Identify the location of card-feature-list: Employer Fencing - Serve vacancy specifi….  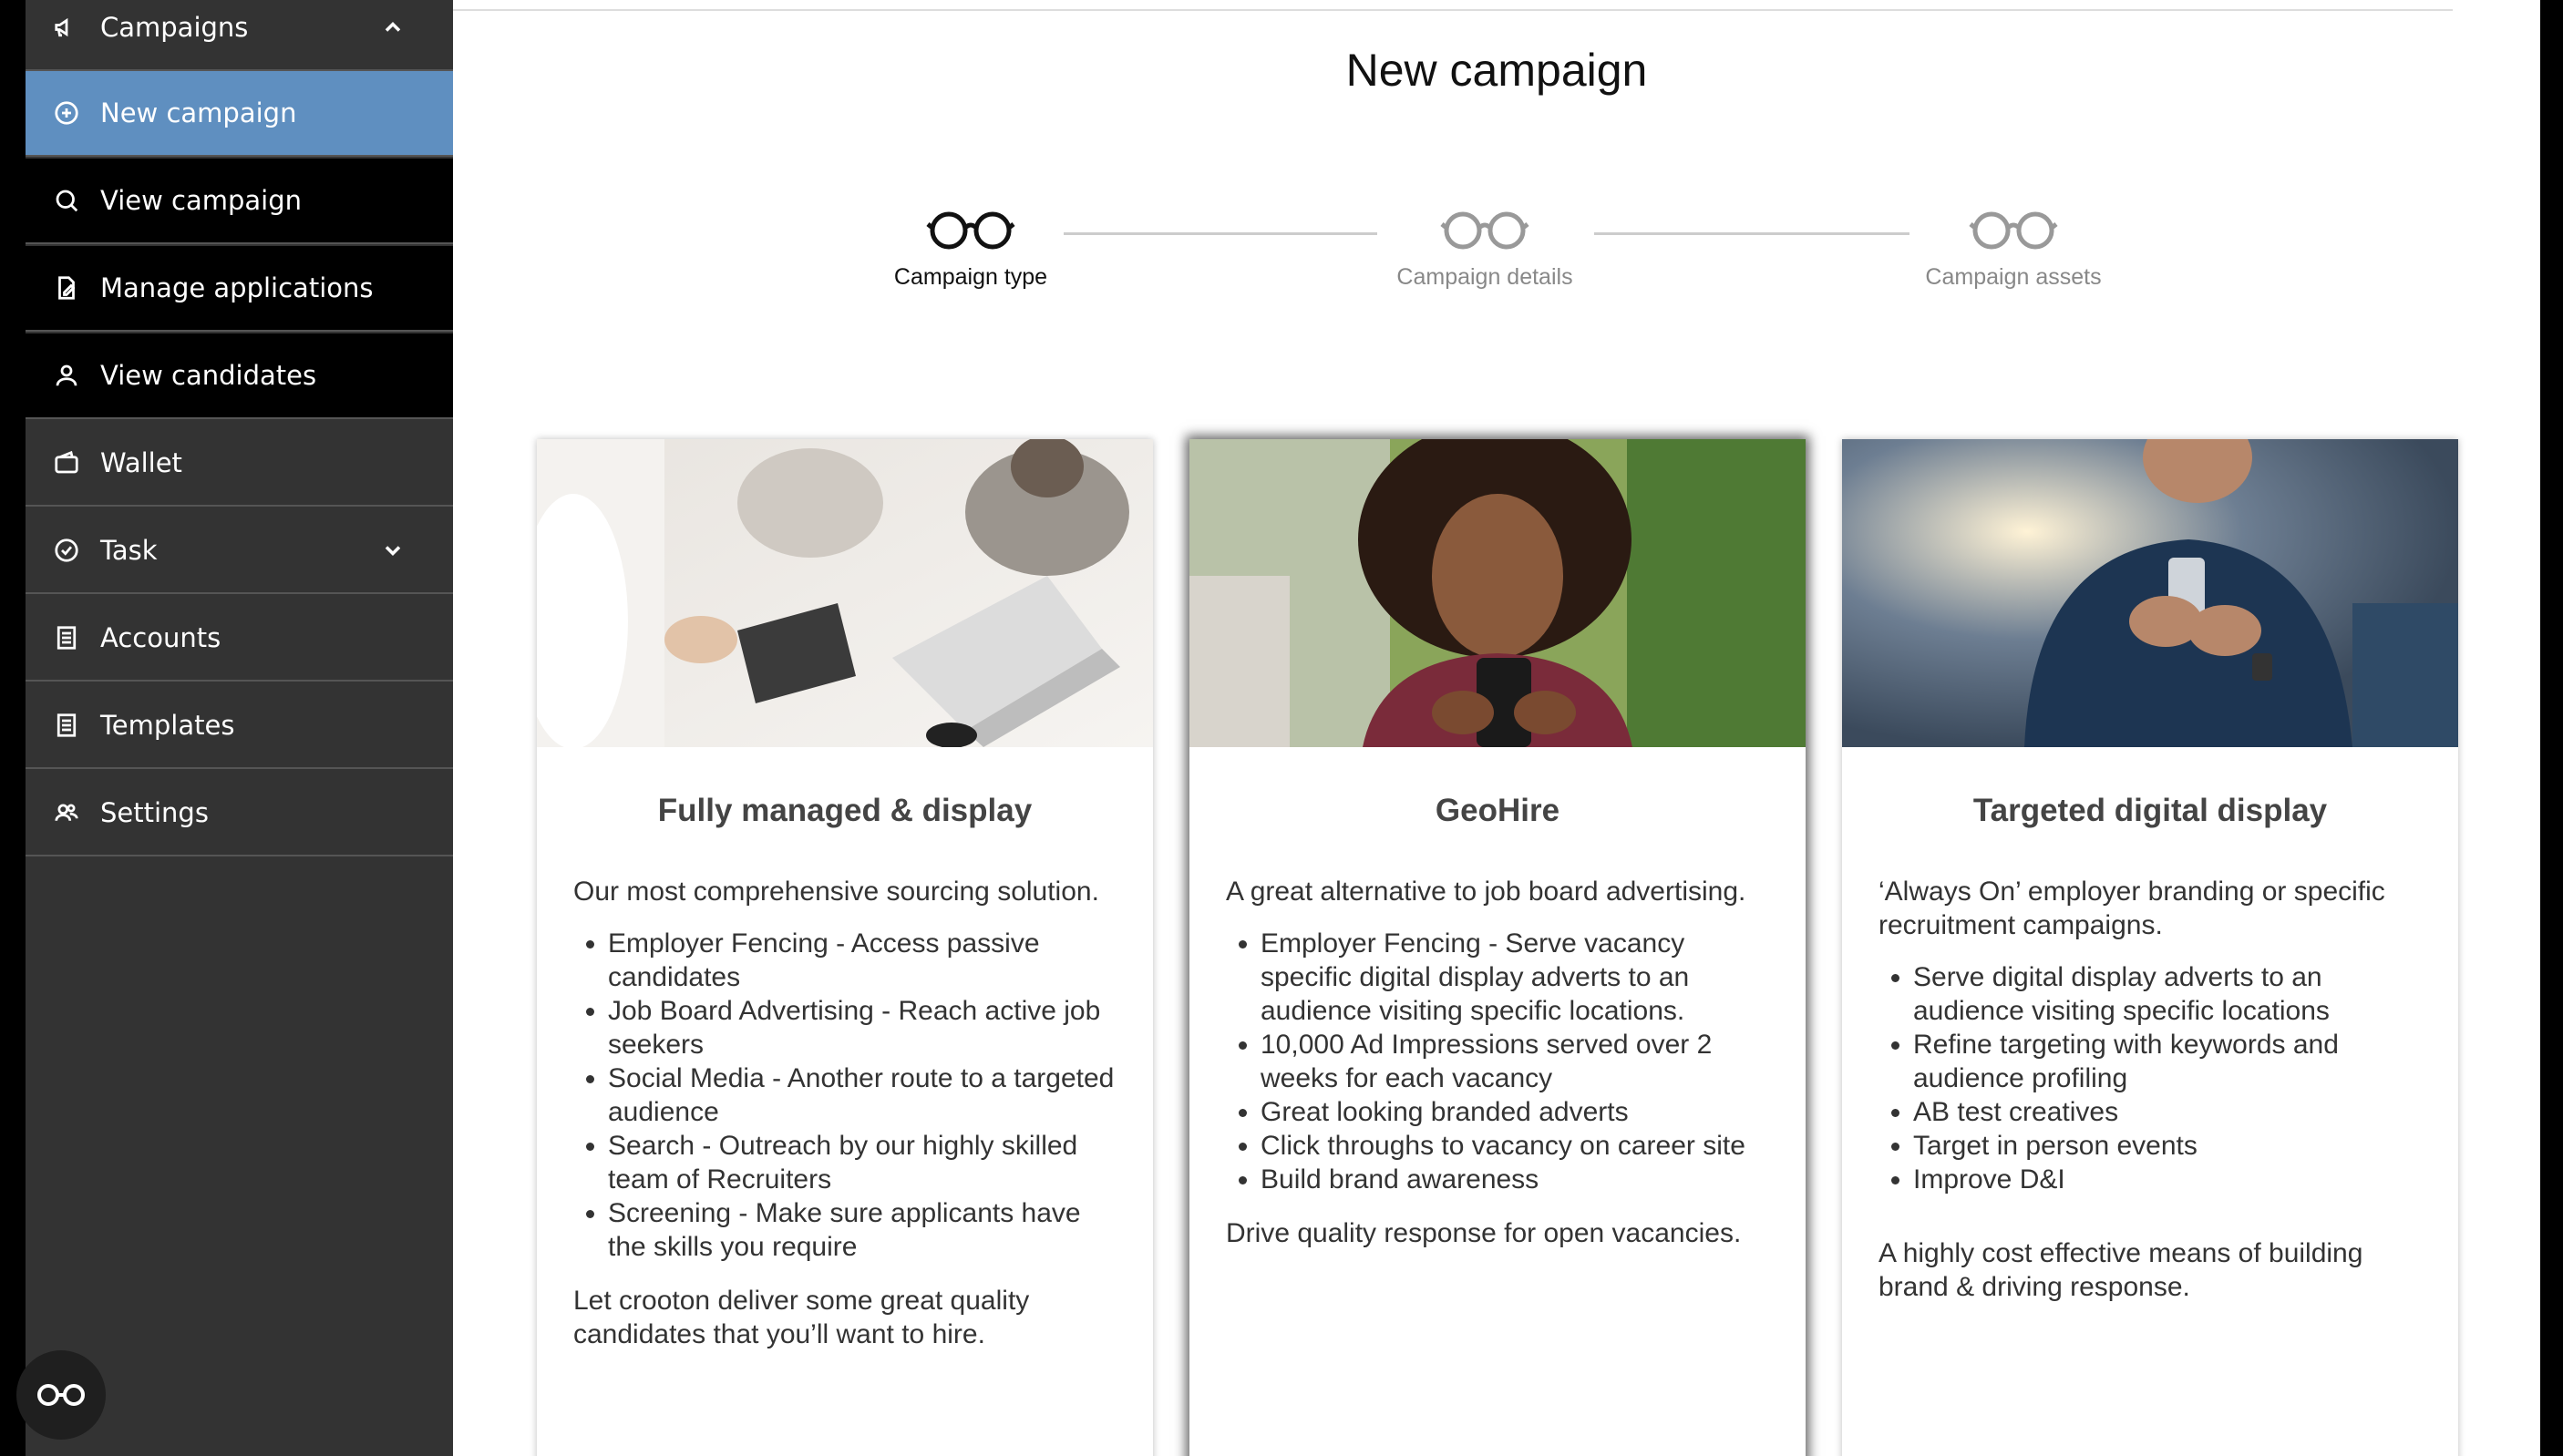
(1515, 1061).